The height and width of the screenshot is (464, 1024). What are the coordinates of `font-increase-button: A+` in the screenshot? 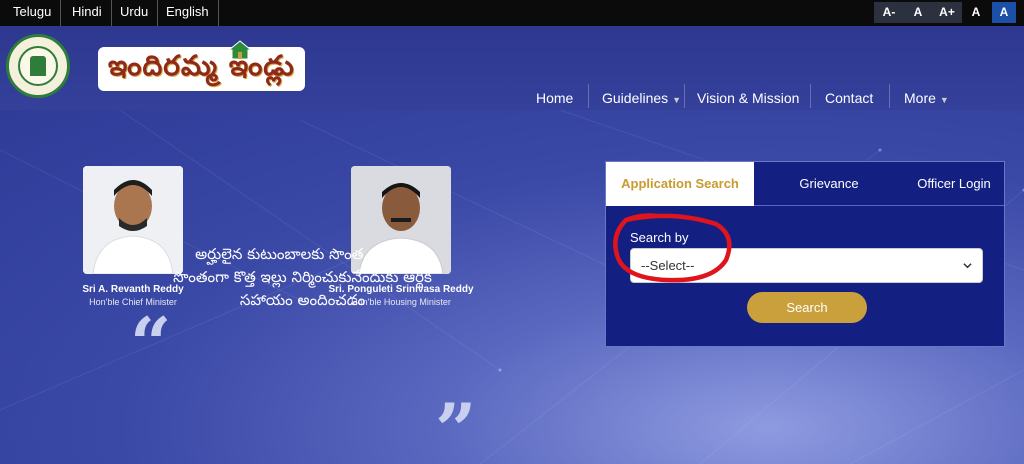 It's located at (947, 12).